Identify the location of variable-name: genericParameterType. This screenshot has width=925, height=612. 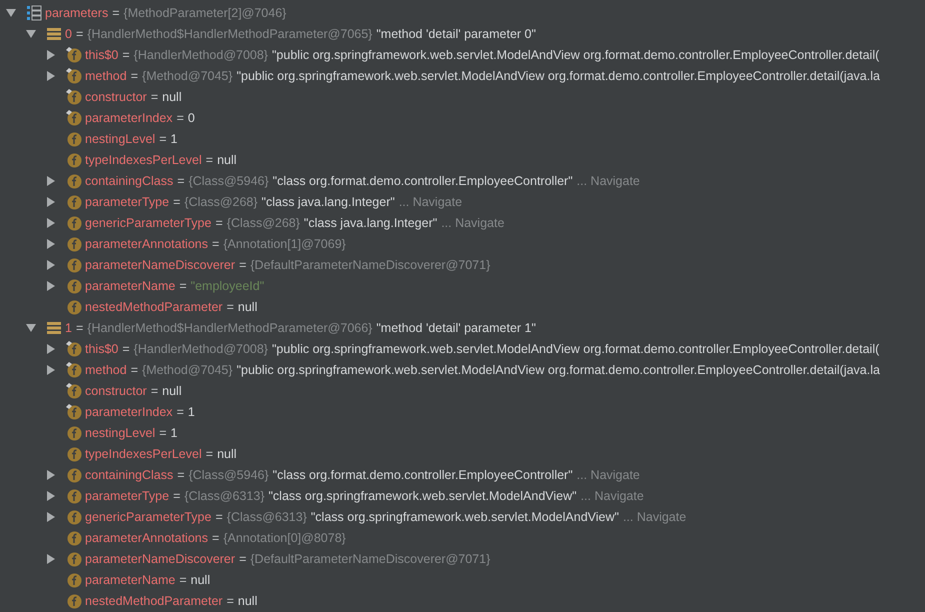
(148, 517).